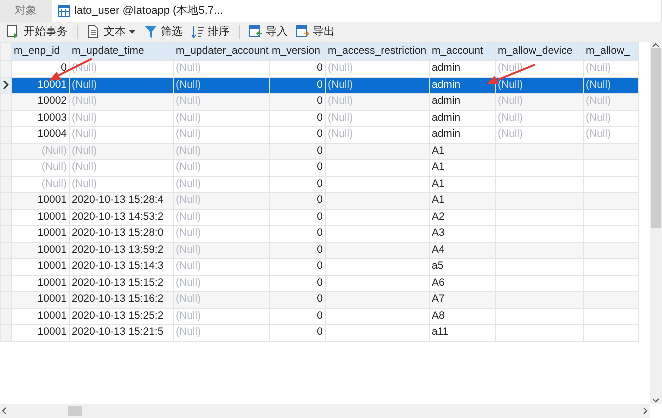  Describe the element at coordinates (463, 234) in the screenshot. I see `table-cell: A3` at that location.